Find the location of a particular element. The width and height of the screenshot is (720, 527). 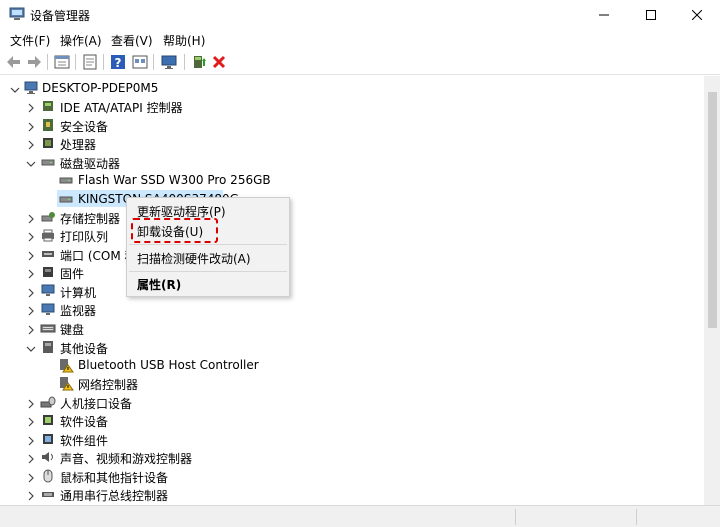

show-hidden-icon is located at coordinates (90, 62).